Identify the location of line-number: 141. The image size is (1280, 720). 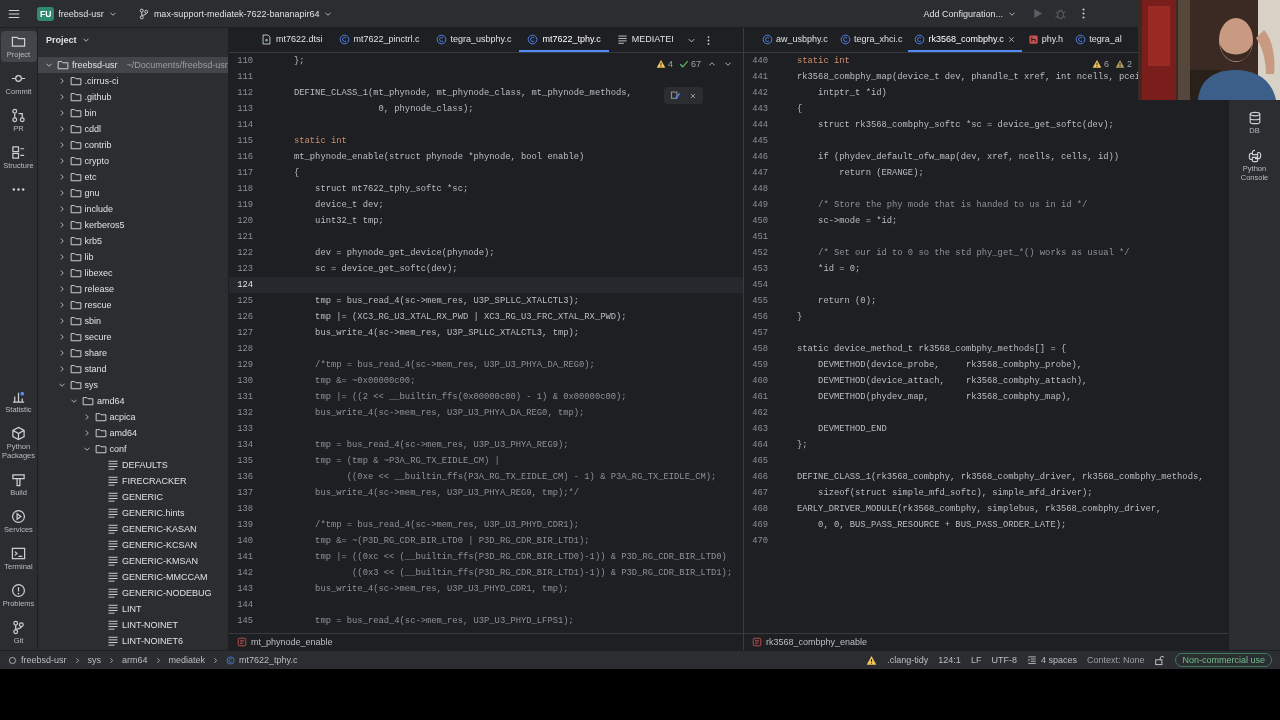
(244, 557).